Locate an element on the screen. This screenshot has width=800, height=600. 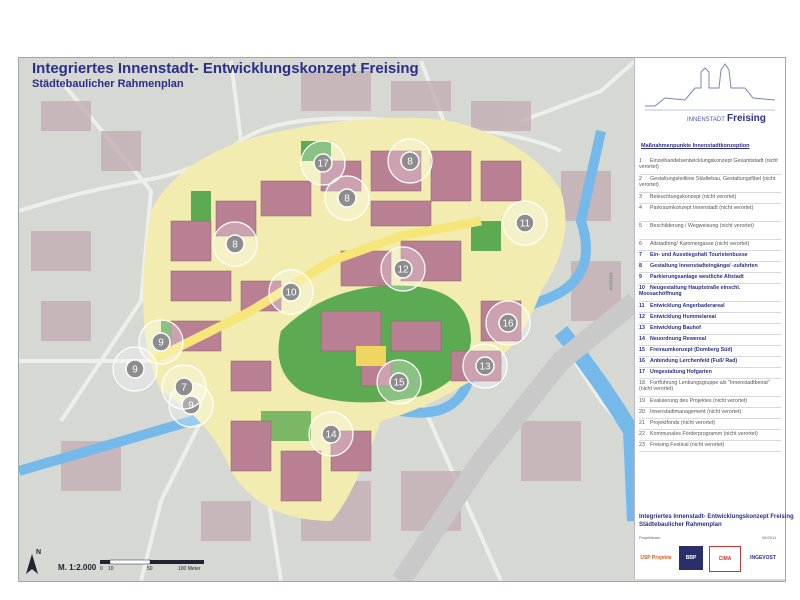
legend-item-21: 21 Projektfonds (nicht verortet) is located at coordinates (710, 423).